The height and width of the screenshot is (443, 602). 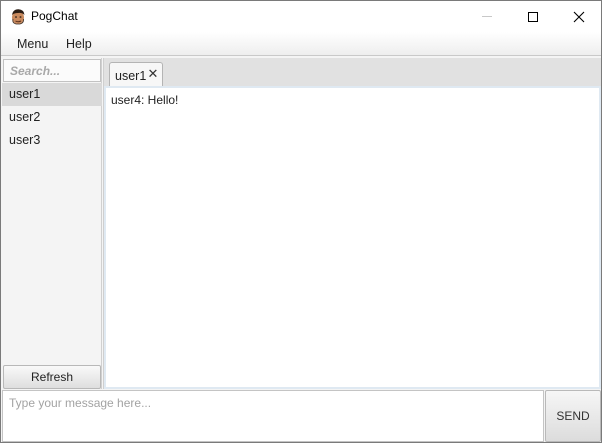 I want to click on tab-close-icon: ✕, so click(x=153, y=74).